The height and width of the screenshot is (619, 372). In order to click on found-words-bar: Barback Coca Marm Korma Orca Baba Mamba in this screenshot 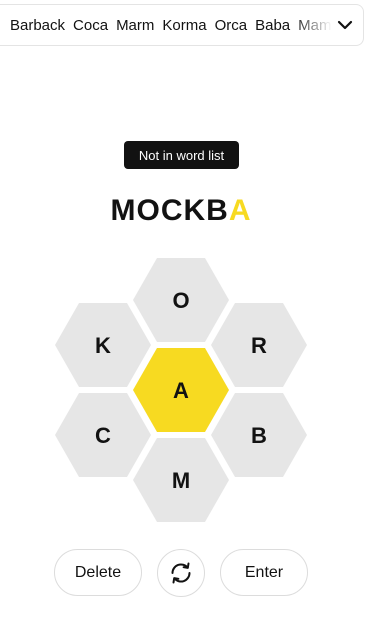, I will do `click(182, 25)`.